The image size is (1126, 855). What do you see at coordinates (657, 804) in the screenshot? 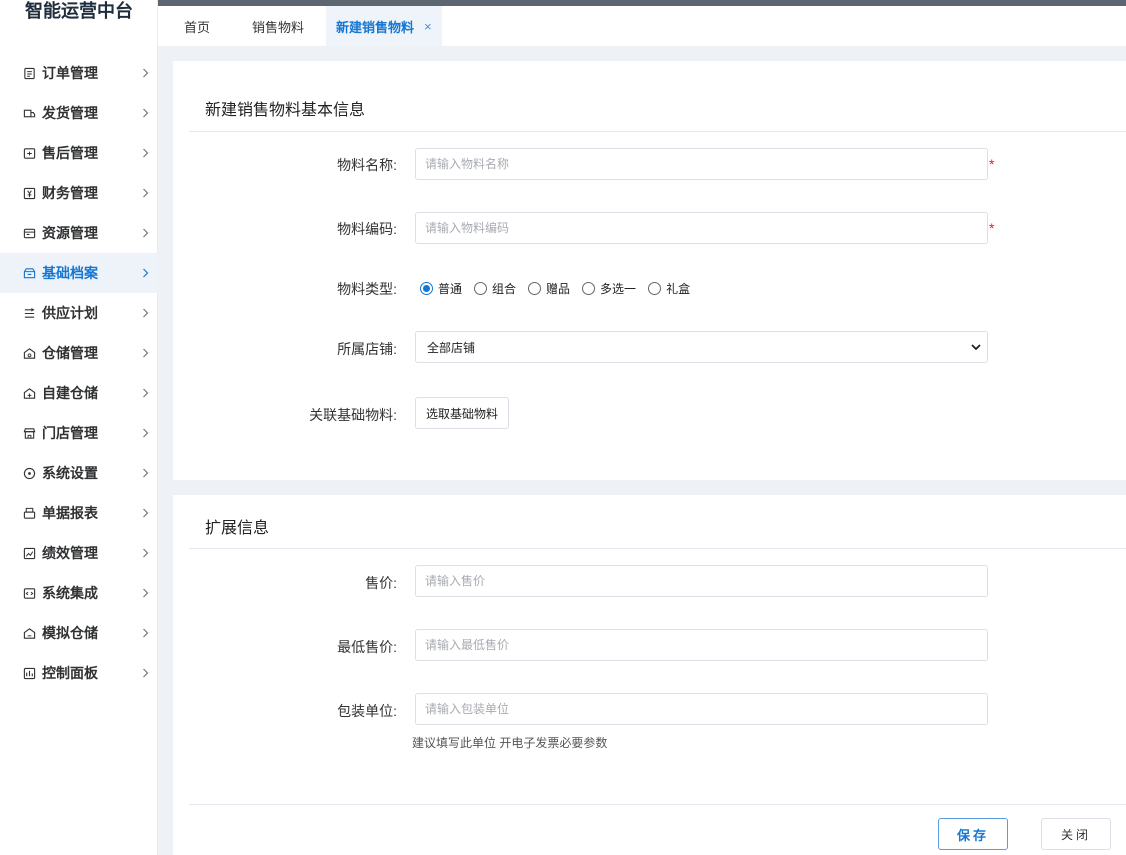
I see `footer-divider` at bounding box center [657, 804].